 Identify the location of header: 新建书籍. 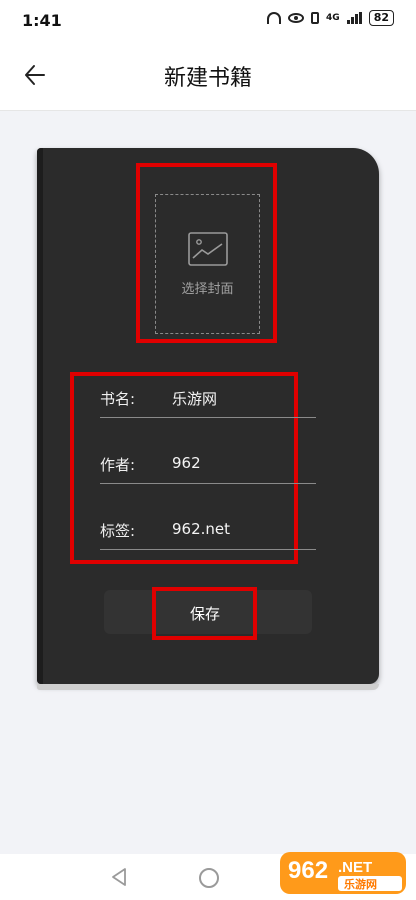
(208, 75).